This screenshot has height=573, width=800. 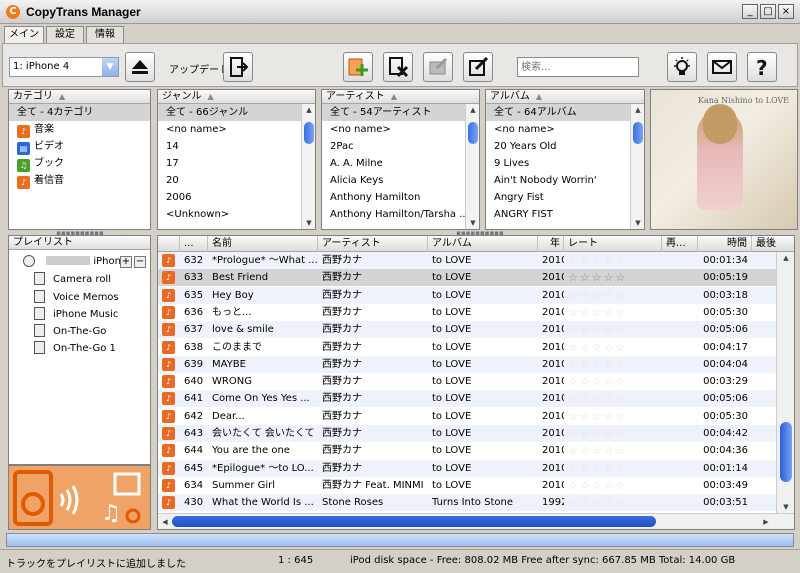 I want to click on album-scrollbar: ▲ ▼, so click(x=637, y=166).